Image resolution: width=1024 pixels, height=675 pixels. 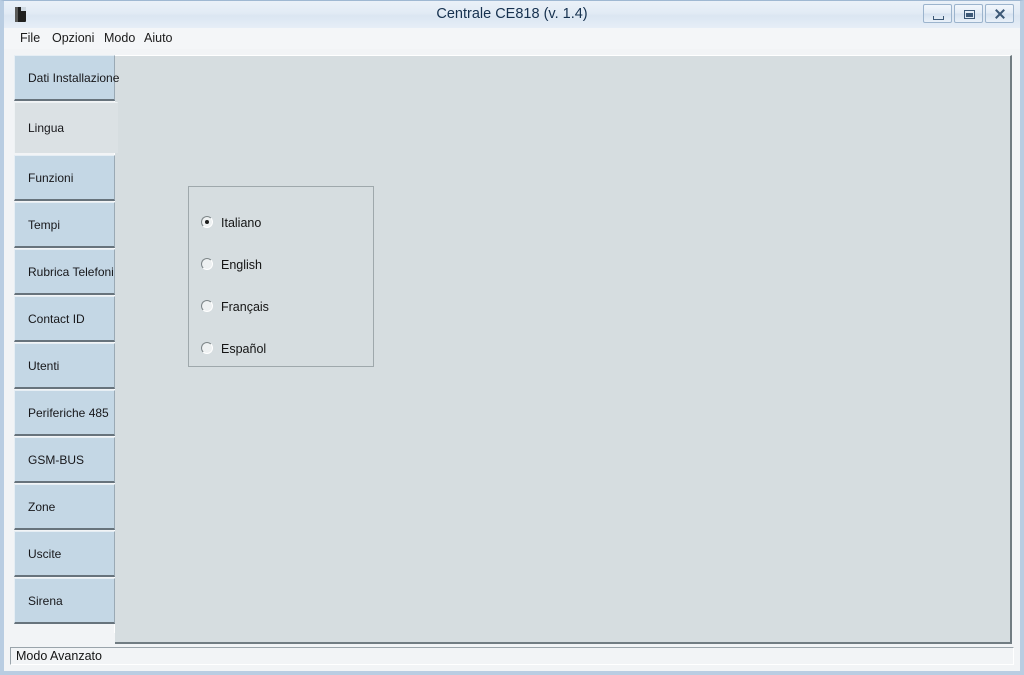 I want to click on menu-item-modo: Modo, so click(x=119, y=38).